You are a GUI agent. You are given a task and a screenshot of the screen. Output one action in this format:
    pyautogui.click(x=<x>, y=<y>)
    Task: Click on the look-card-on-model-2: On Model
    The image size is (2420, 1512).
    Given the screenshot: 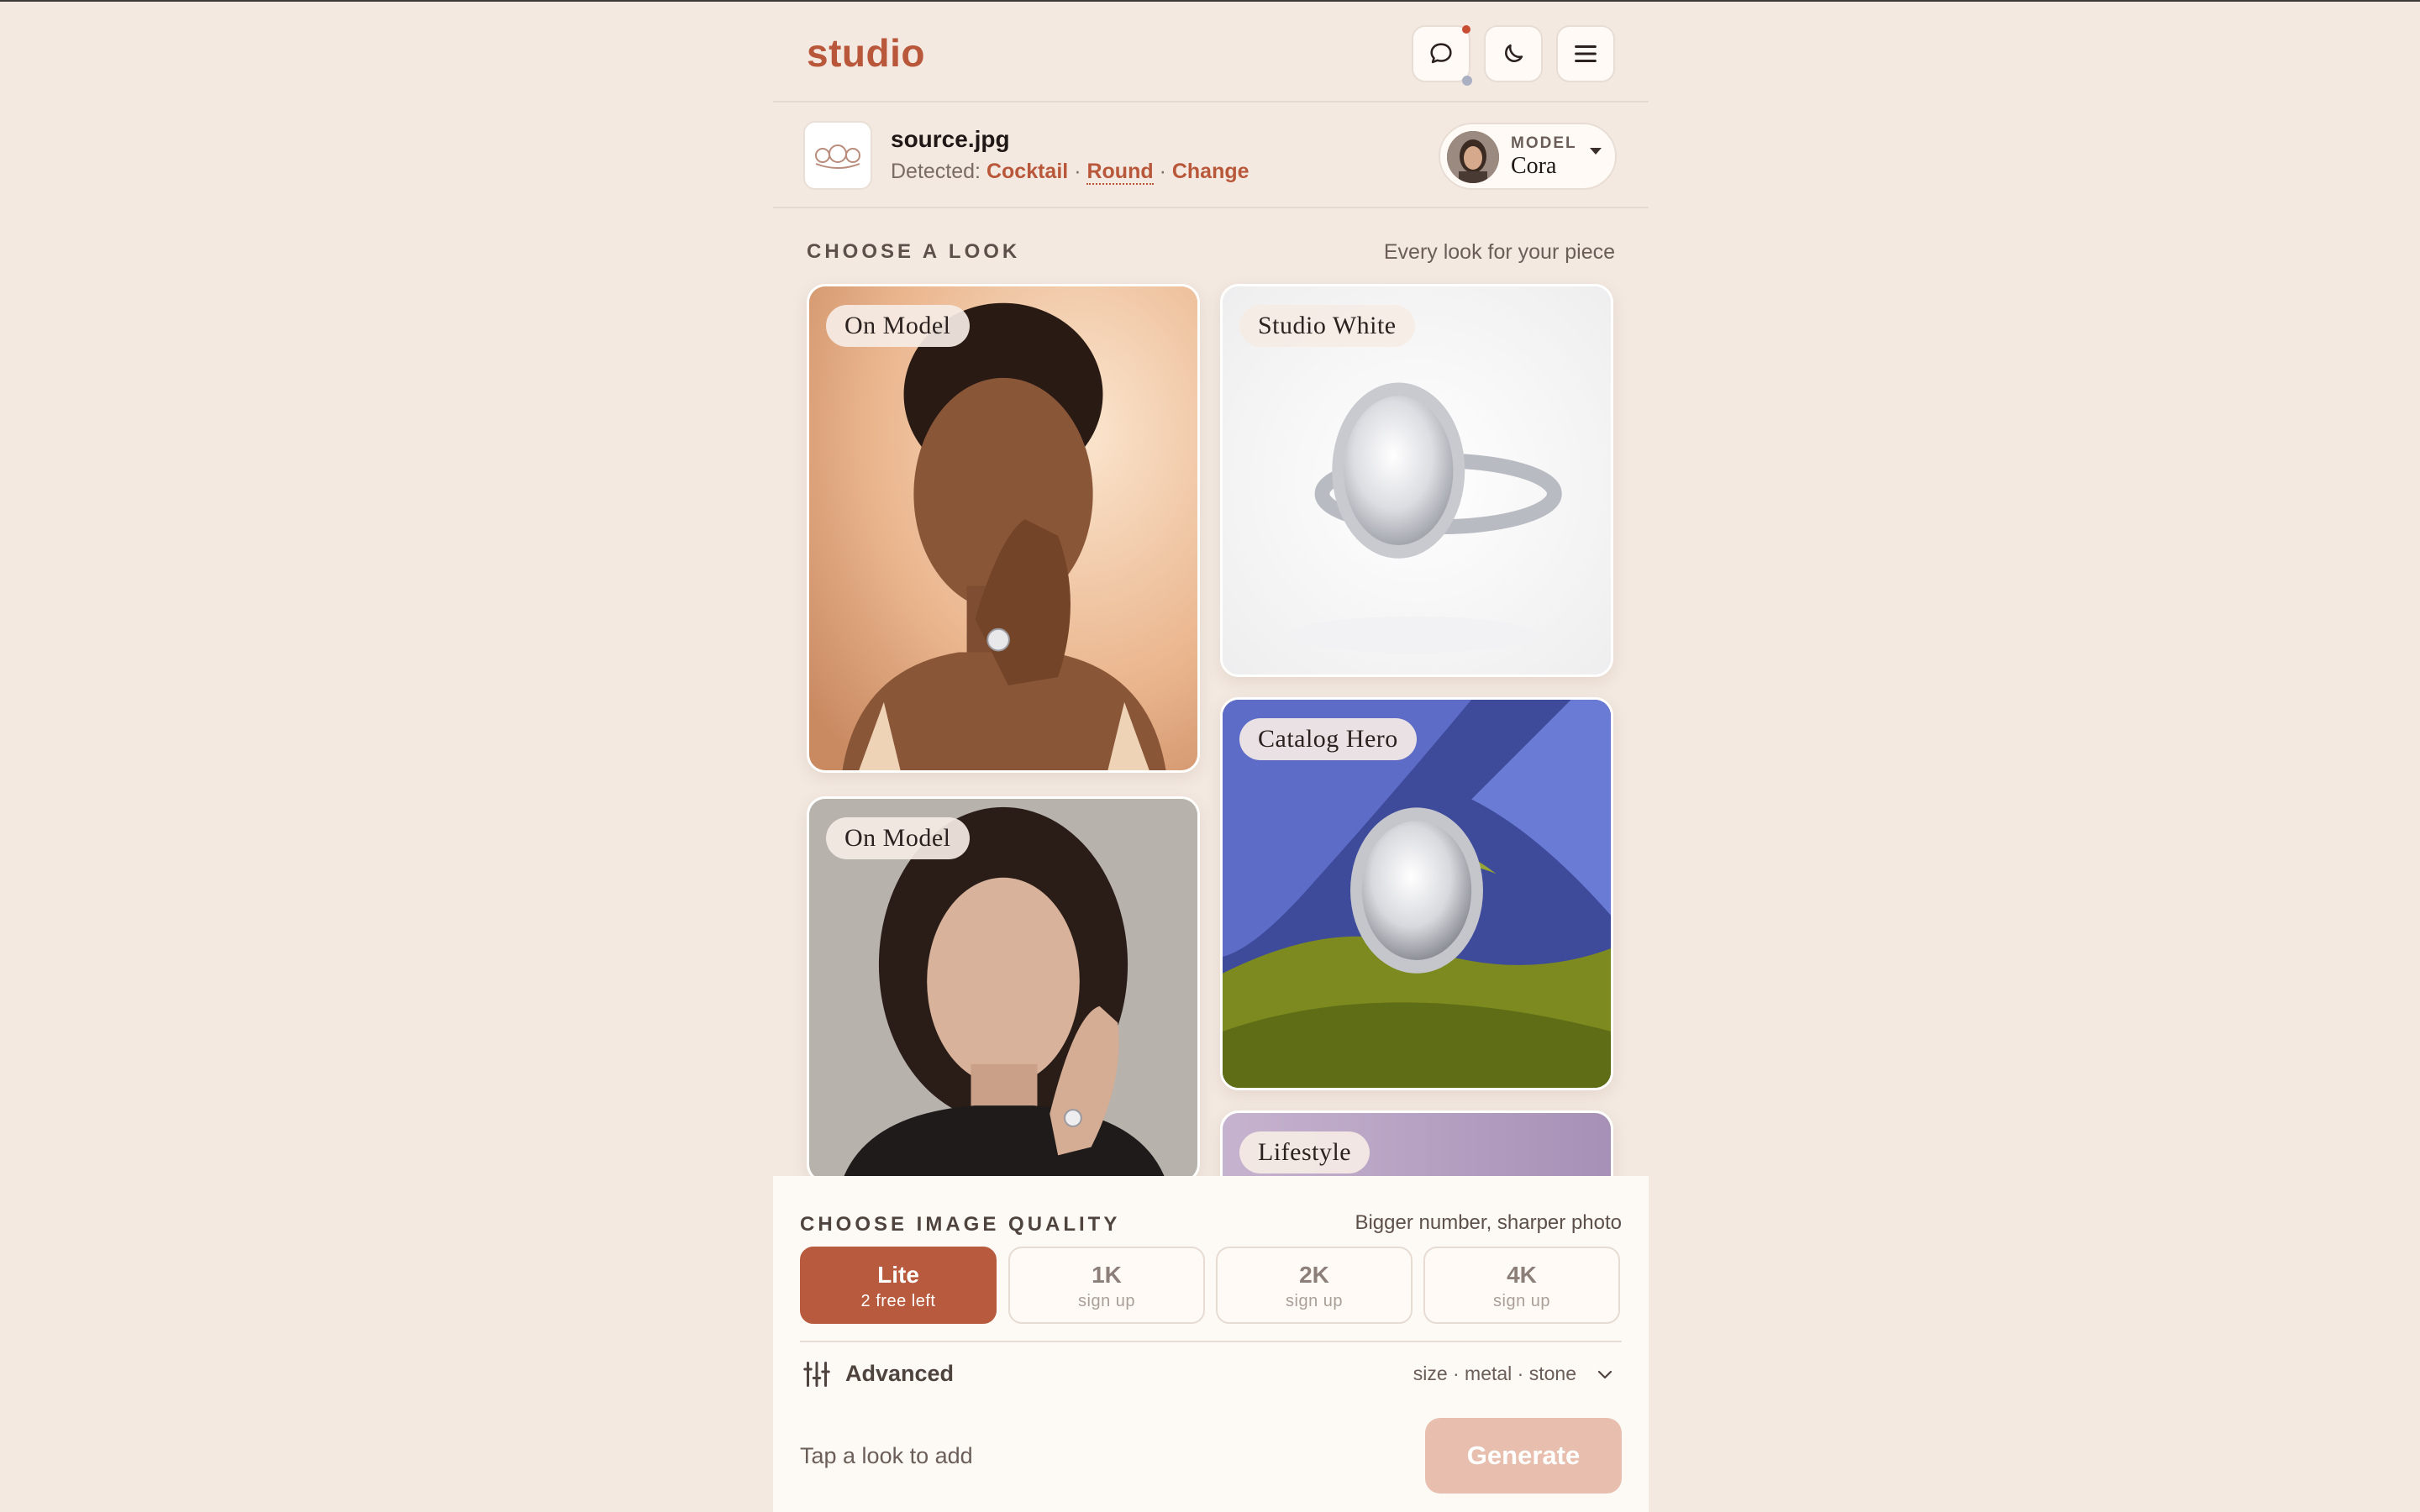 What is the action you would take?
    pyautogui.click(x=1003, y=989)
    